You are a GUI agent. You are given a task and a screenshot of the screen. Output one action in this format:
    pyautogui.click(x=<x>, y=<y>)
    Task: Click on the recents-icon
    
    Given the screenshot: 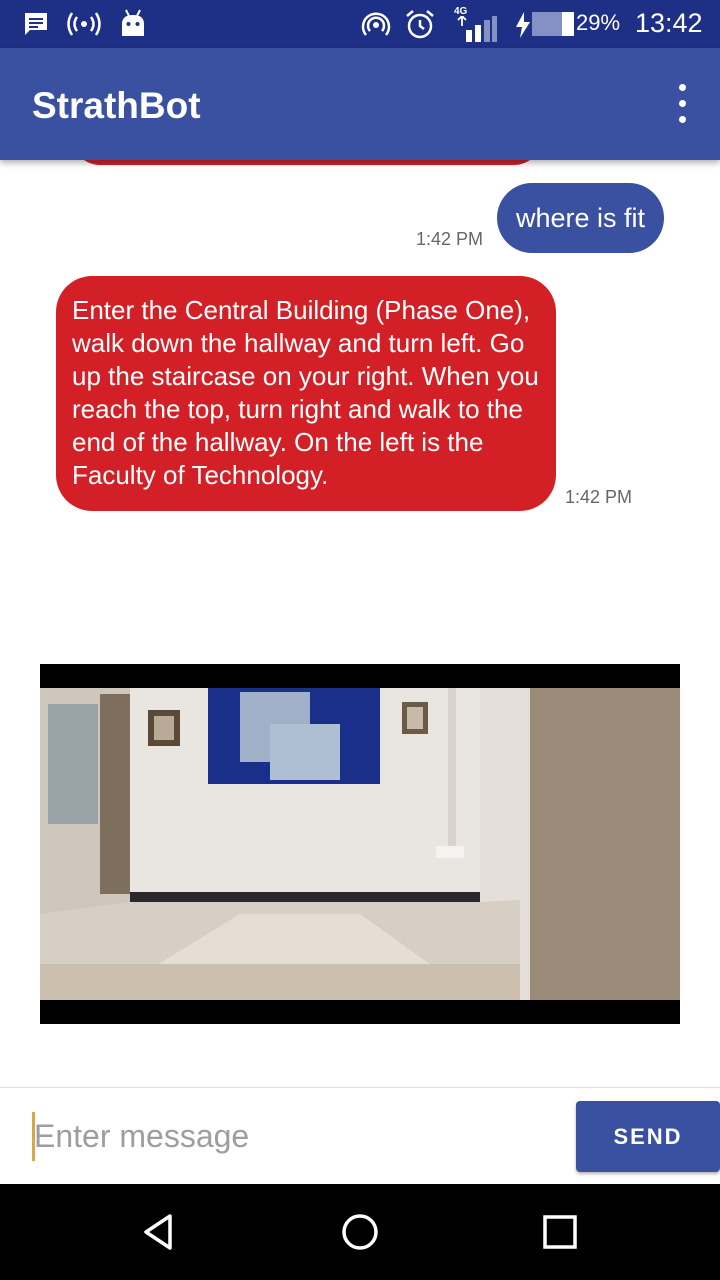 What is the action you would take?
    pyautogui.click(x=560, y=1232)
    